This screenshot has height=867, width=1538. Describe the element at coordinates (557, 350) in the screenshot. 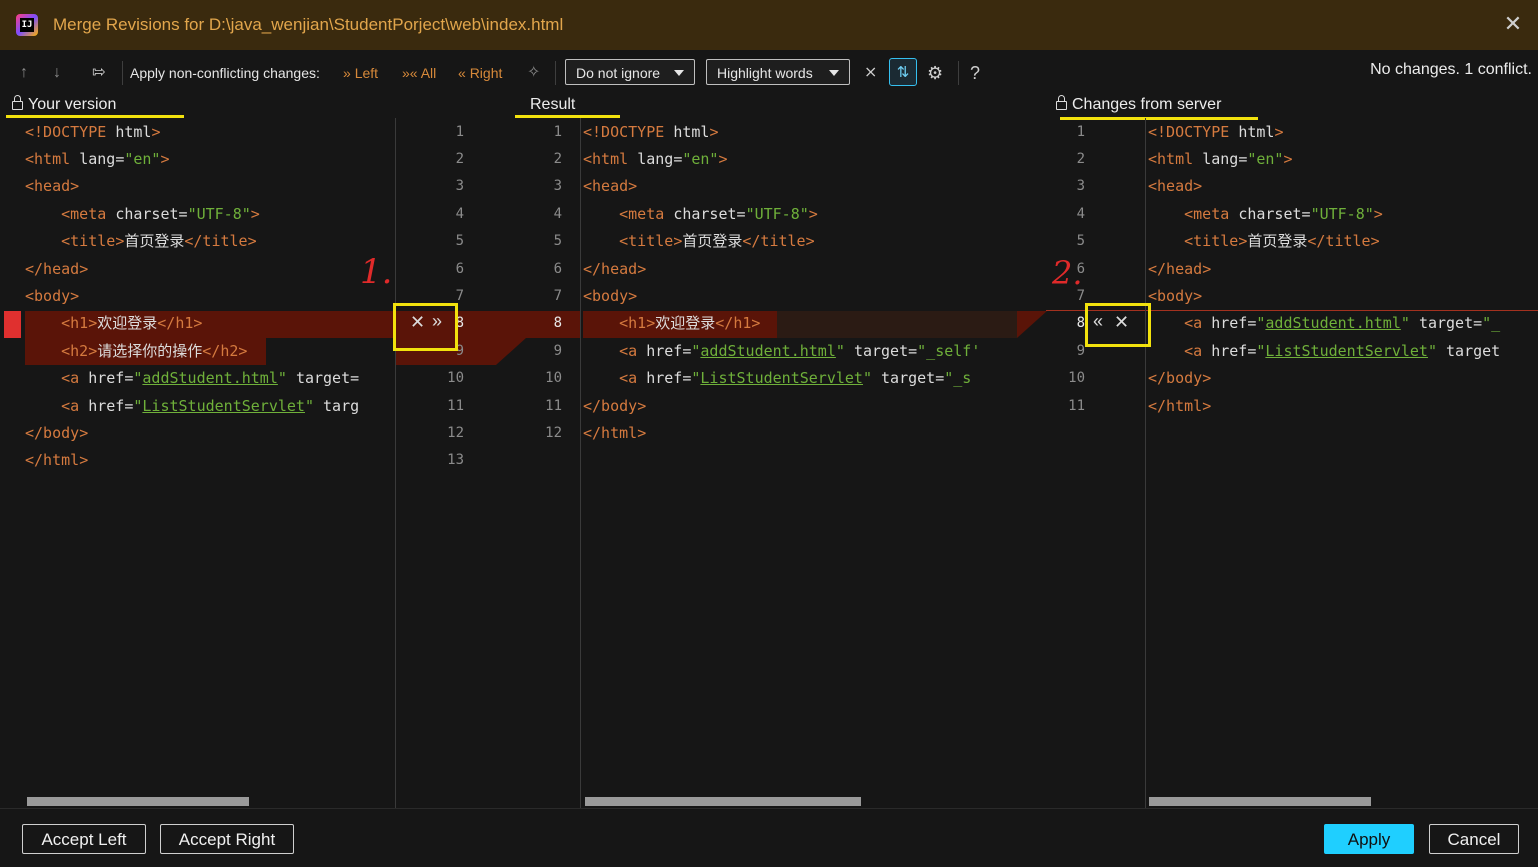

I see `middle-line-number: 9` at that location.